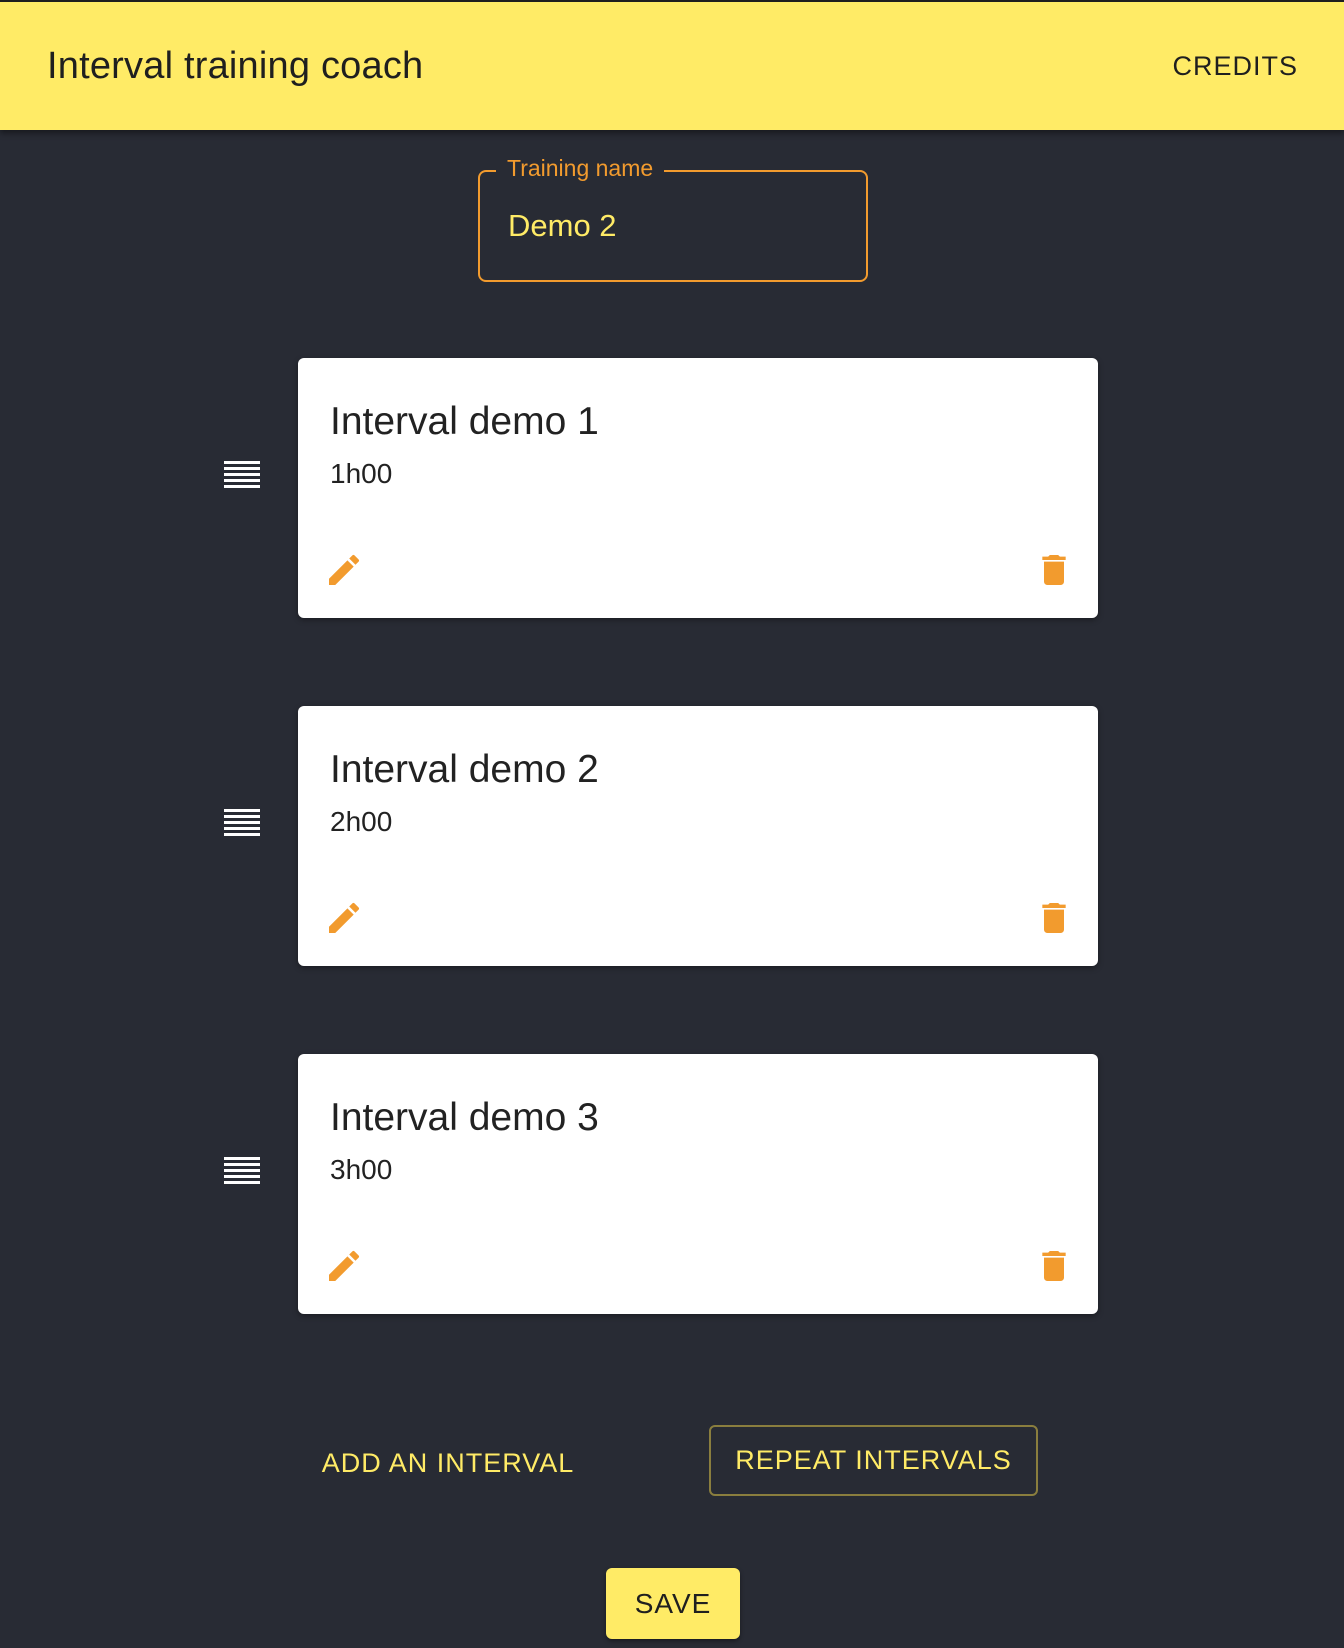 The image size is (1344, 1648). What do you see at coordinates (698, 488) in the screenshot?
I see `interval-card: Interval demo 1 1h00` at bounding box center [698, 488].